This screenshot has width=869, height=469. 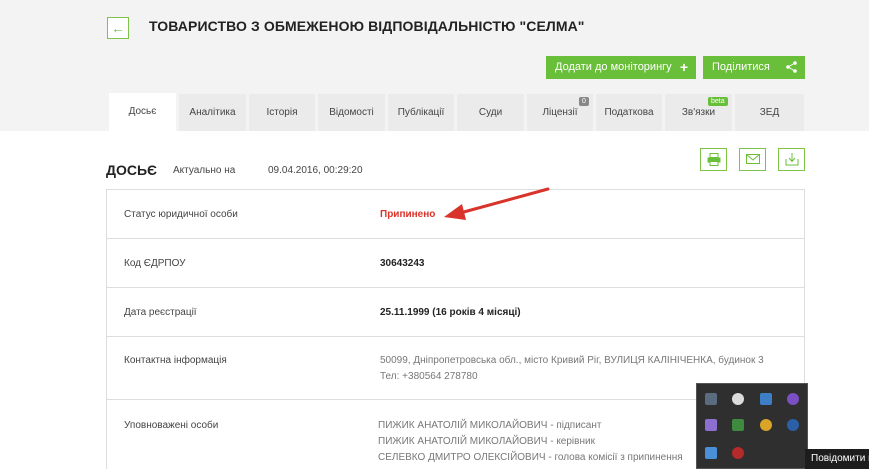 I want to click on tab-courts: Суди, so click(x=490, y=112).